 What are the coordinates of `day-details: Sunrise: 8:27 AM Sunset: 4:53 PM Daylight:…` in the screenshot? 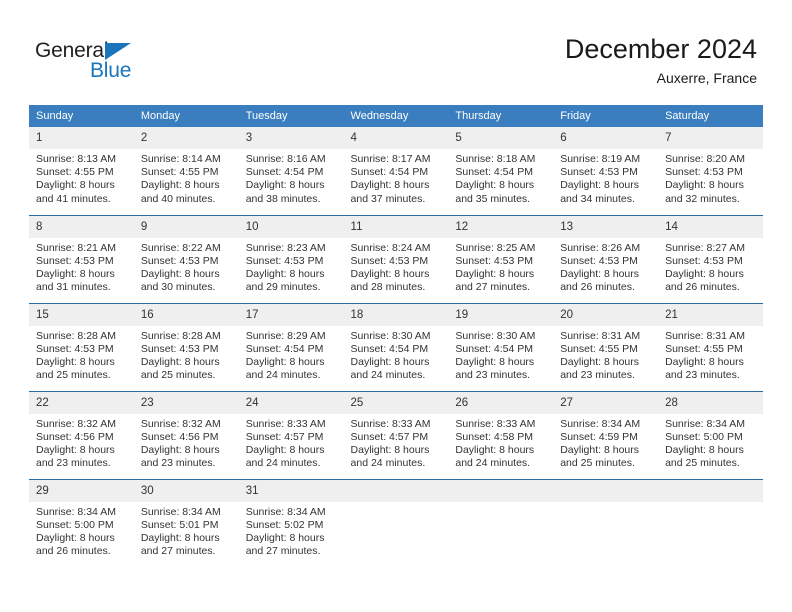 It's located at (710, 266).